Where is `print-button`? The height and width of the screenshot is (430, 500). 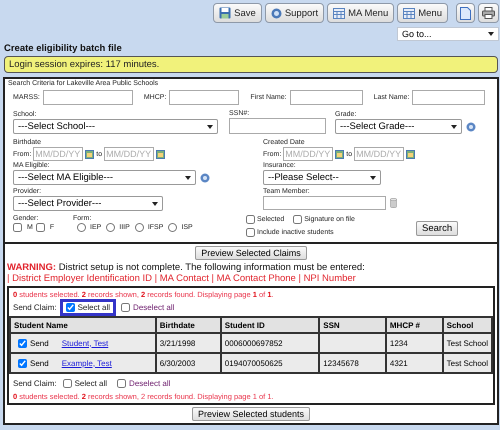
print-button is located at coordinates (488, 13).